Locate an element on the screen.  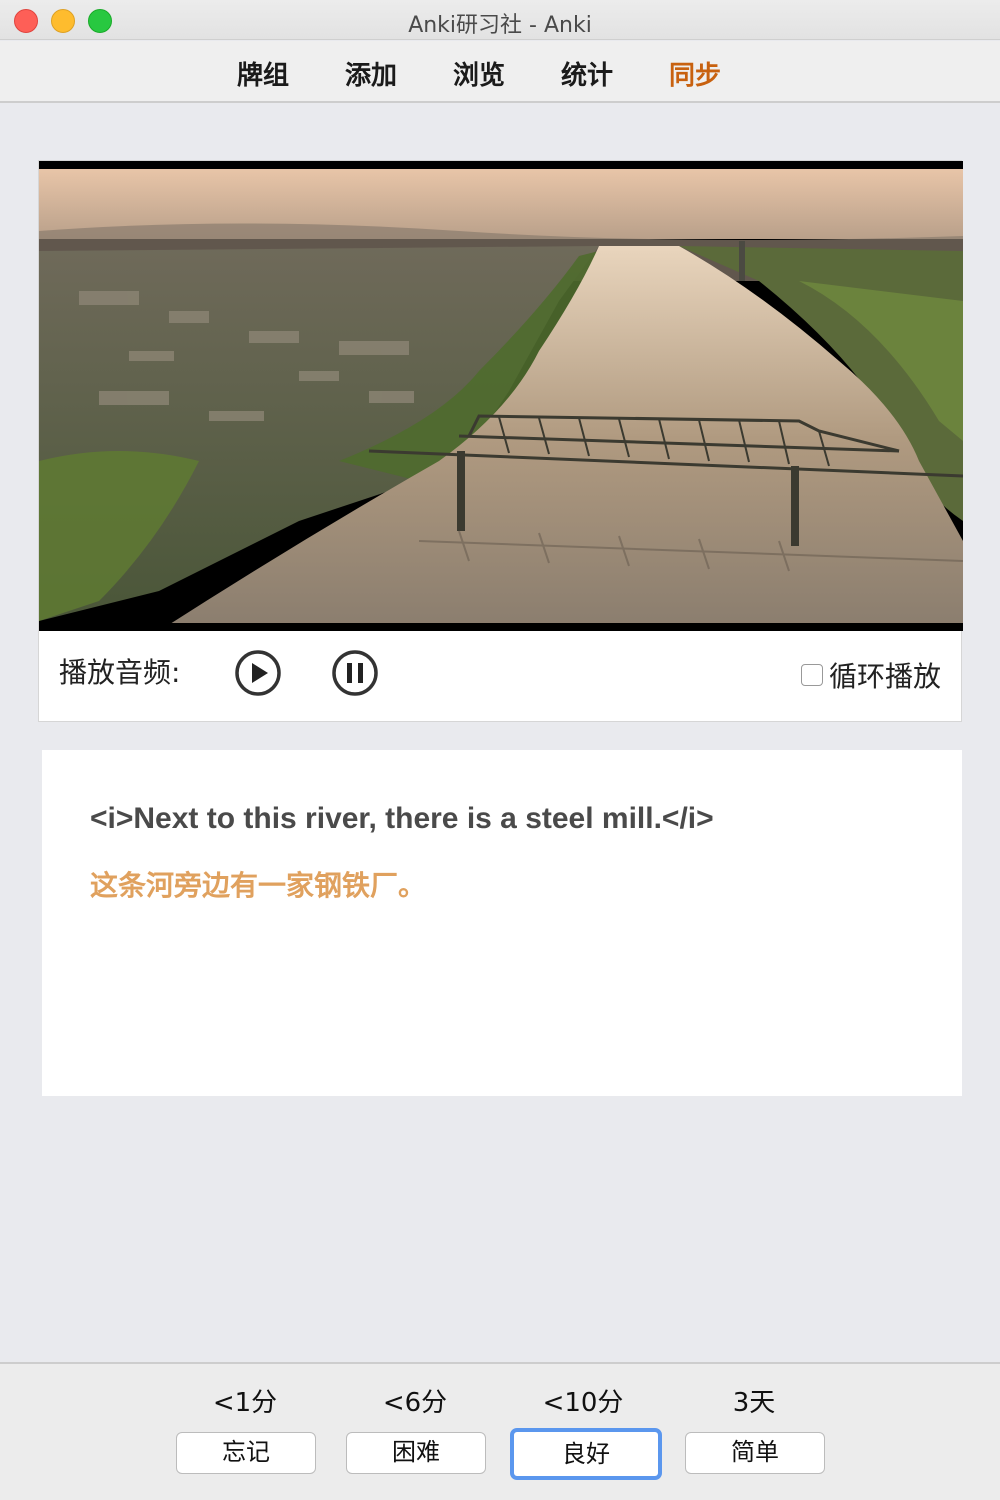
loop-toggle: 循环播放 is located at coordinates (870, 675).